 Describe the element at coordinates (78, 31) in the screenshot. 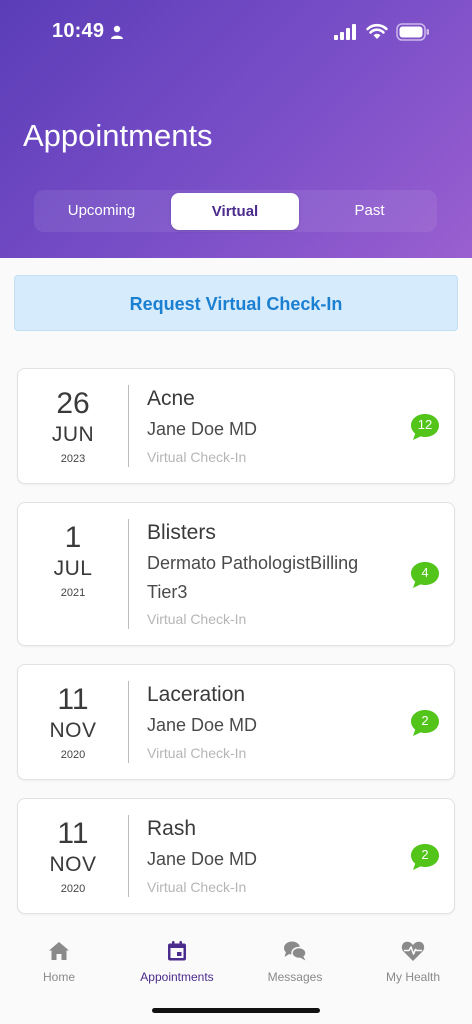

I see `status-time: 10:49` at that location.